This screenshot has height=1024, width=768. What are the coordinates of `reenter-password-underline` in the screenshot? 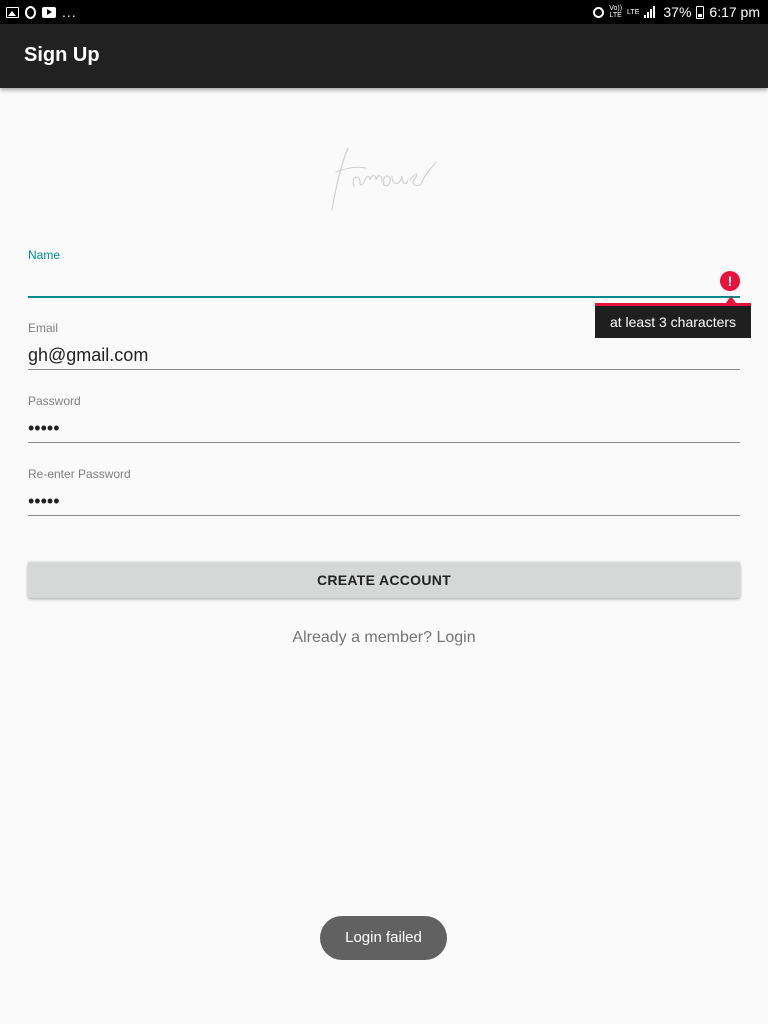 It's located at (384, 515).